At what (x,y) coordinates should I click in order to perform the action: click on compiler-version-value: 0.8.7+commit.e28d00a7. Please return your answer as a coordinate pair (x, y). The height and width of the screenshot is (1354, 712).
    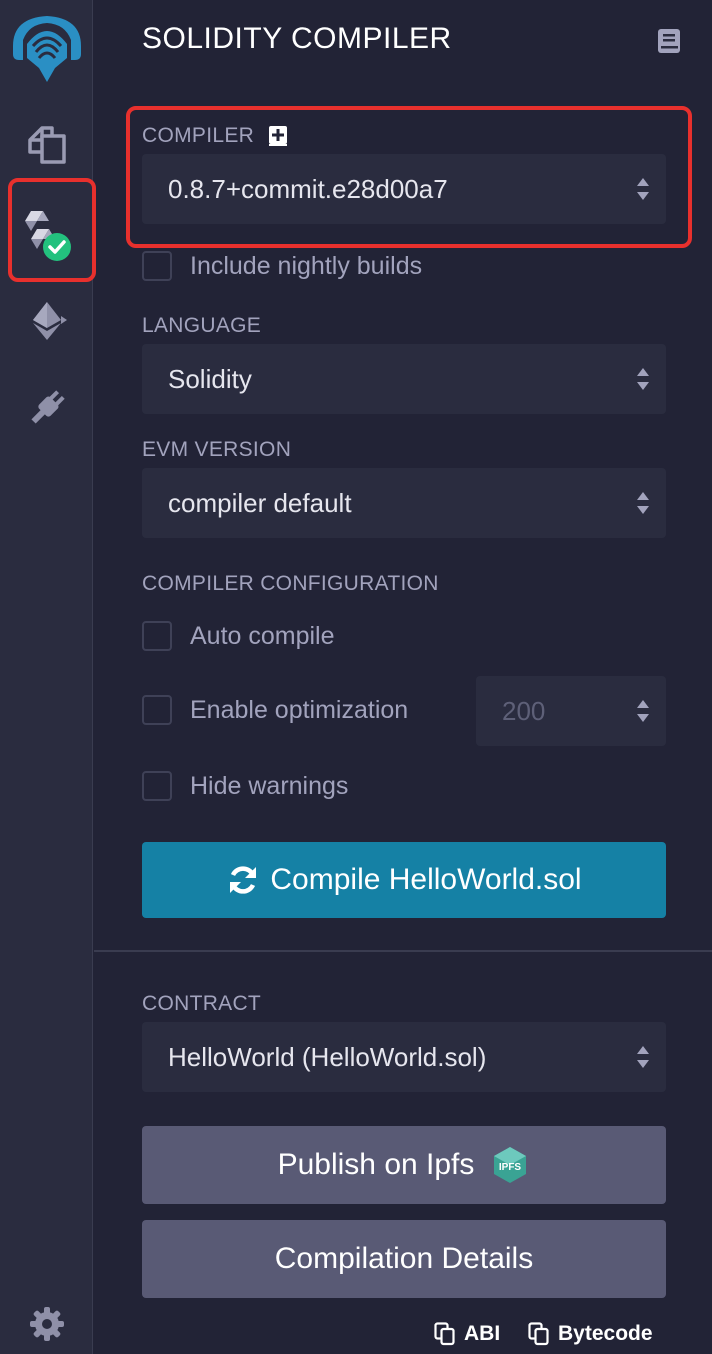
    Looking at the image, I should click on (308, 188).